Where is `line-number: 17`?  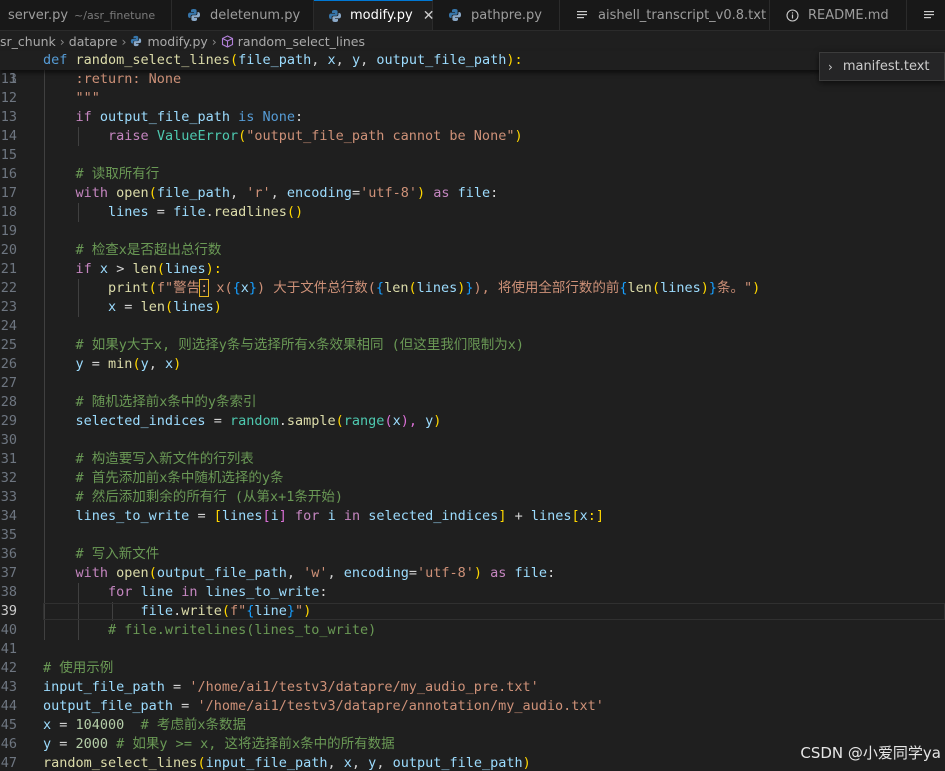
line-number: 17 is located at coordinates (8, 193).